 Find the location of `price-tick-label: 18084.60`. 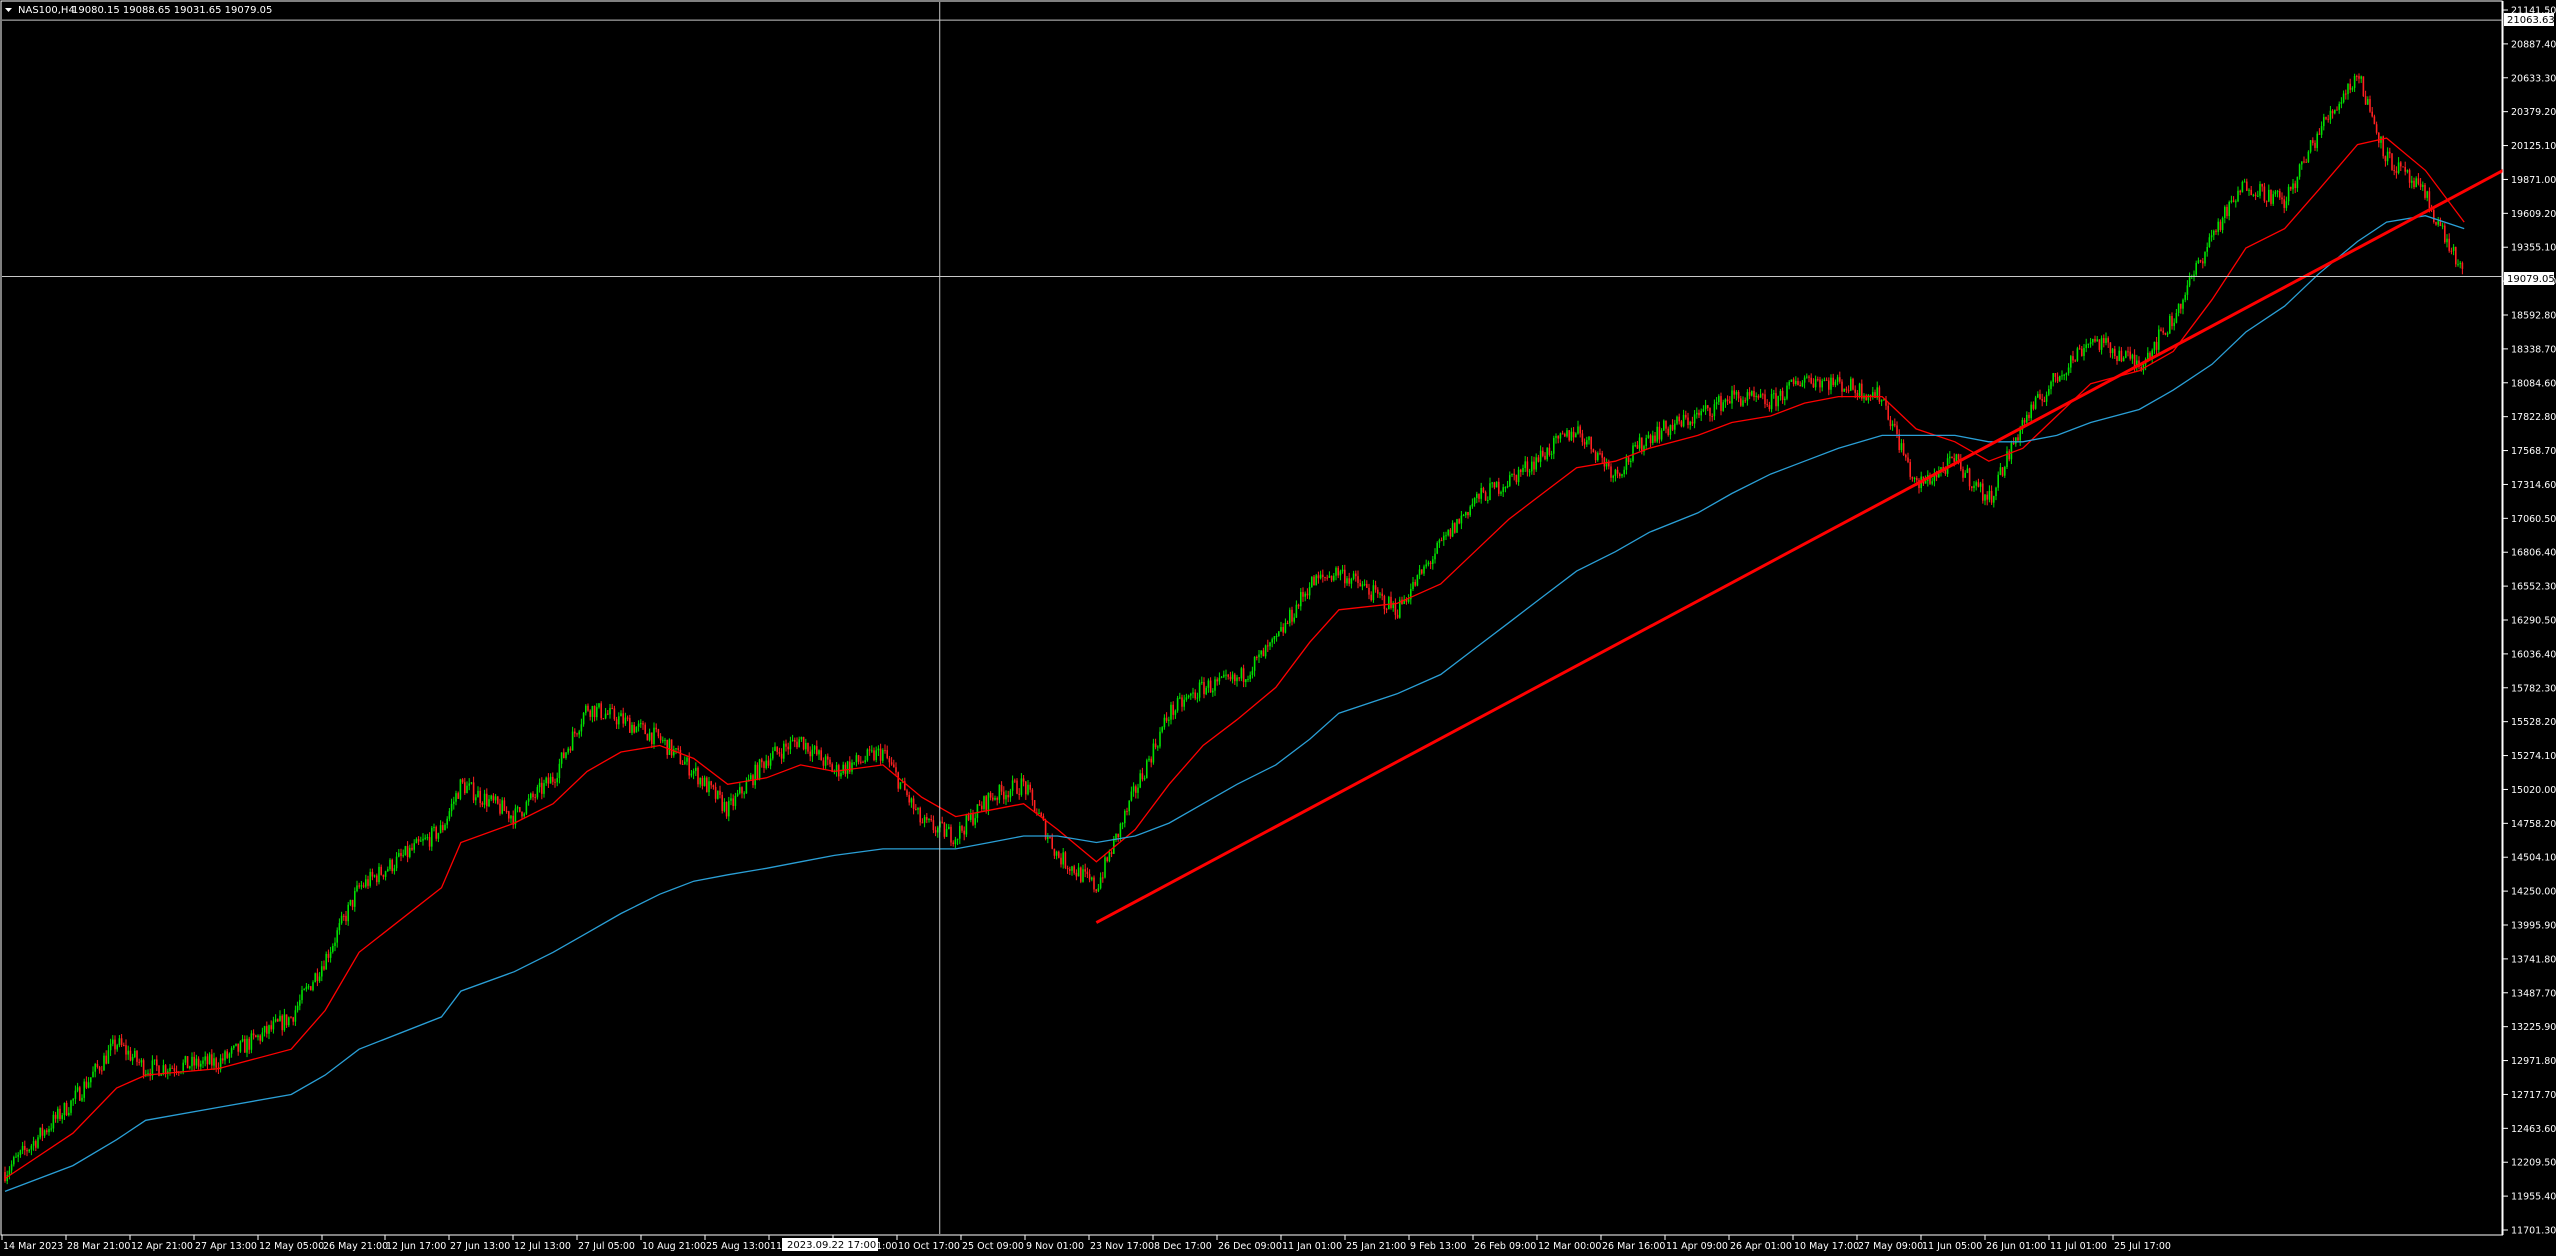

price-tick-label: 18084.60 is located at coordinates (2533, 383).